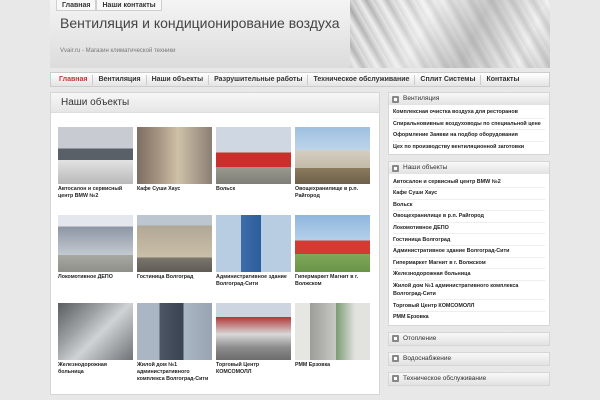 The width and height of the screenshot is (600, 400). I want to click on nav-item-demolition: Разрушительные работы, so click(259, 79).